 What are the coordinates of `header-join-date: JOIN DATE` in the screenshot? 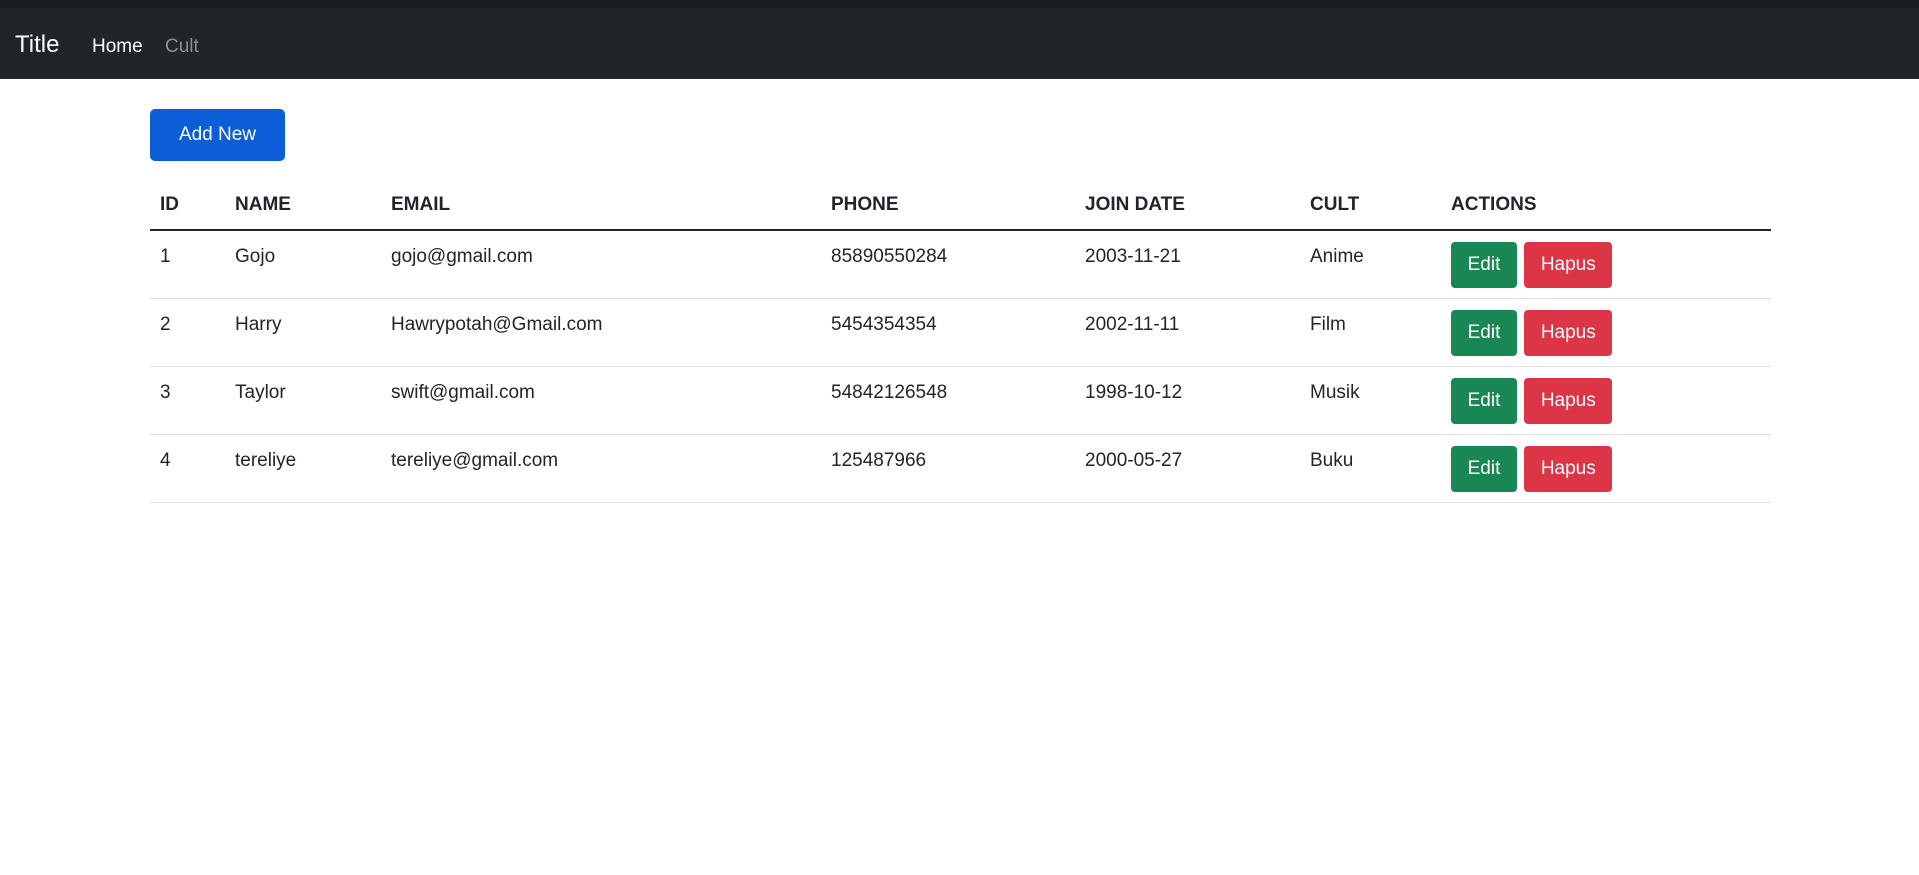 It's located at (1187, 205).